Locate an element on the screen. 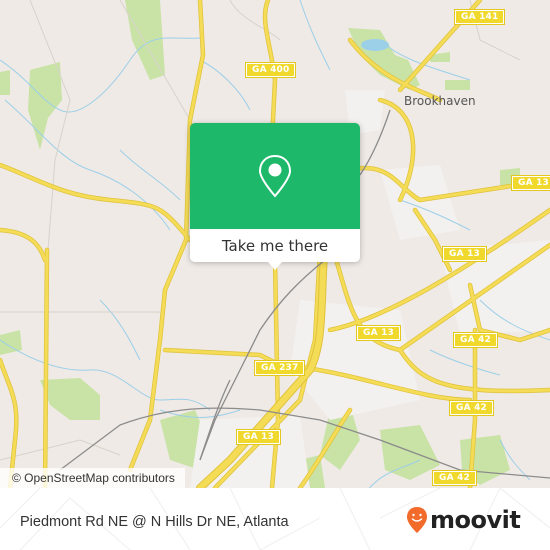 This screenshot has height=550, width=550. popup-header is located at coordinates (275, 176).